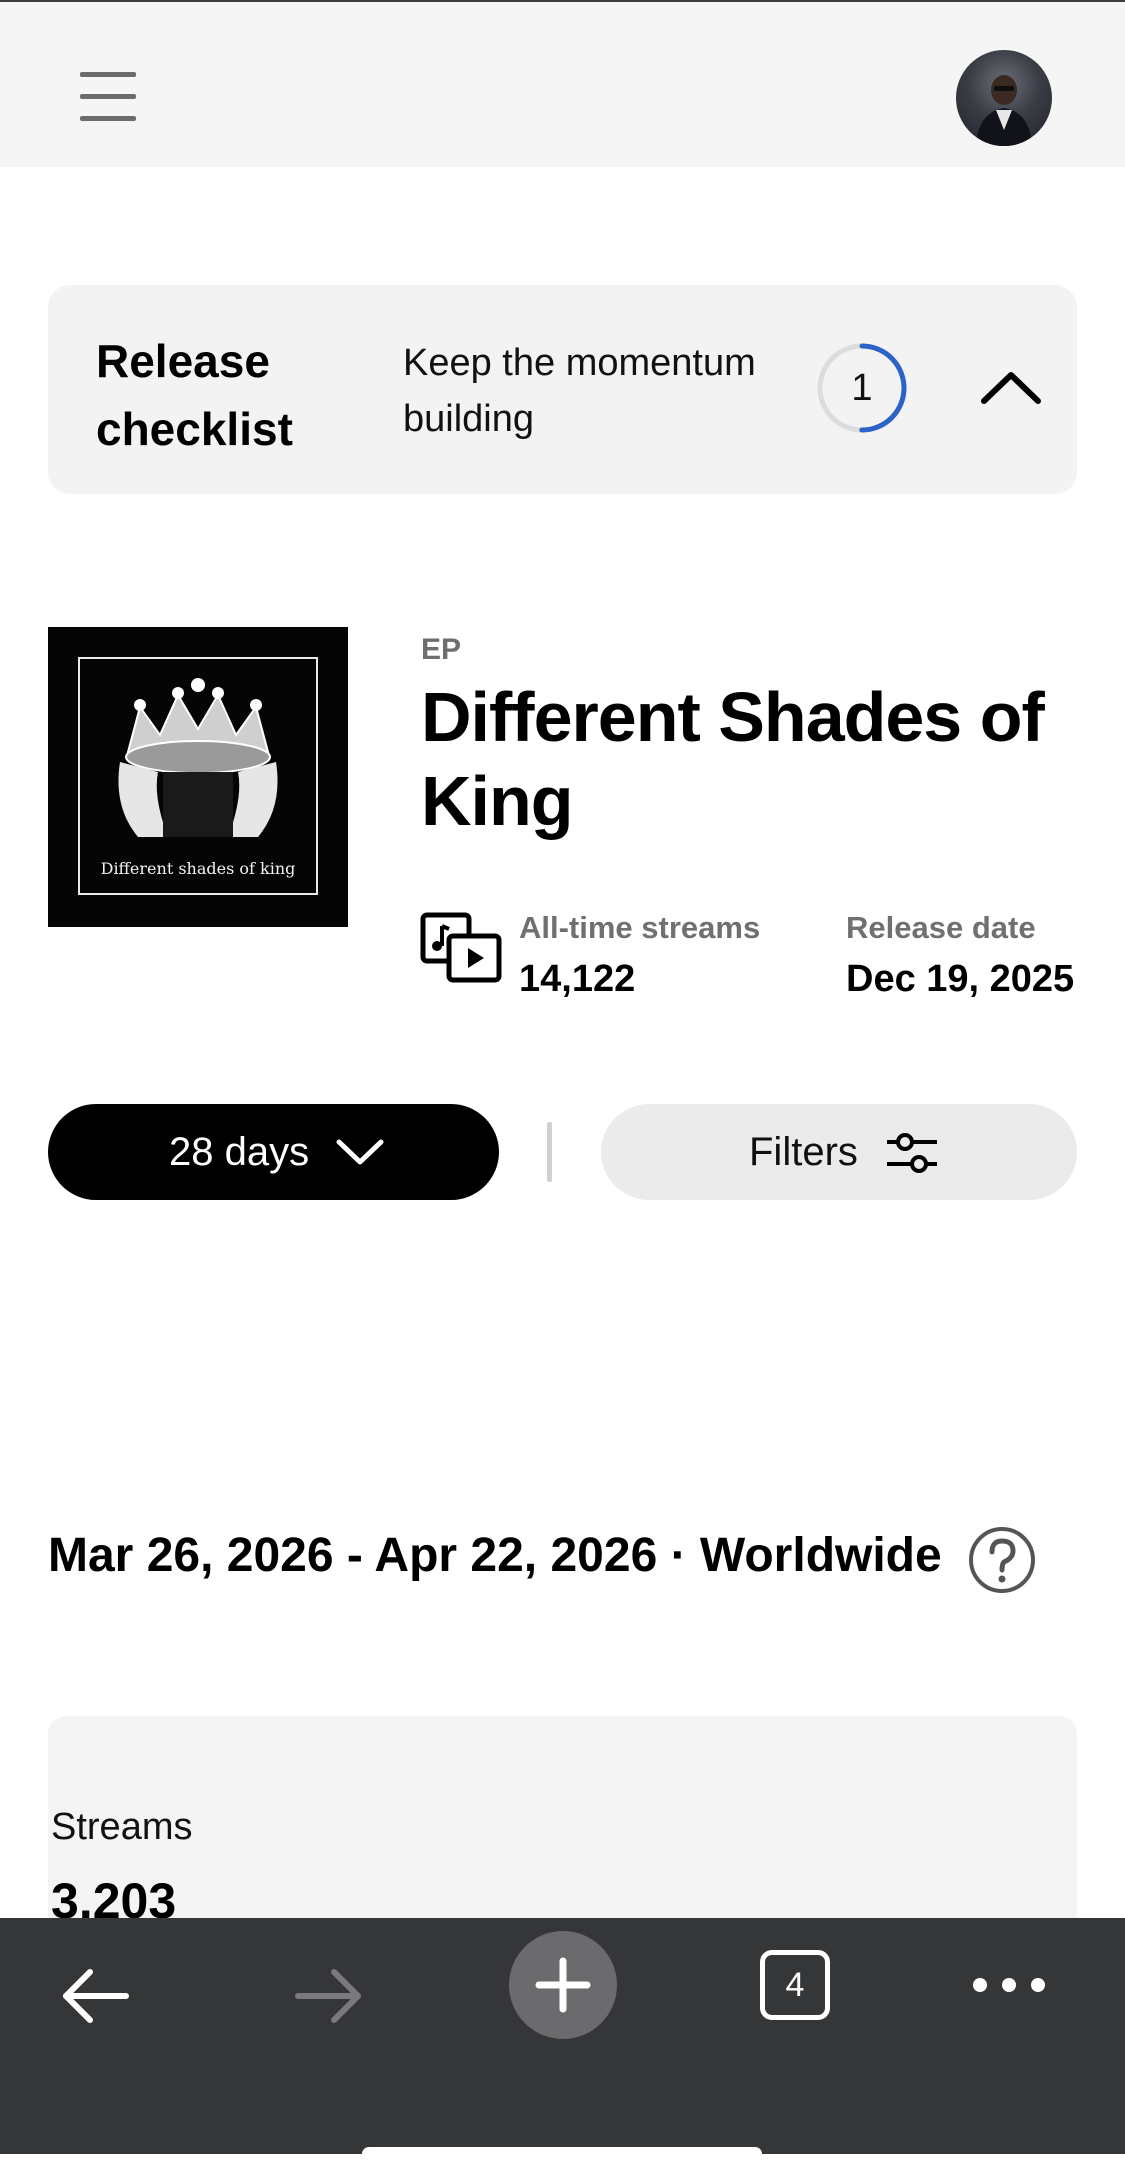 Image resolution: width=1125 pixels, height=2172 pixels. Describe the element at coordinates (198, 868) in the screenshot. I see `cover-caption: Different shades of king` at that location.